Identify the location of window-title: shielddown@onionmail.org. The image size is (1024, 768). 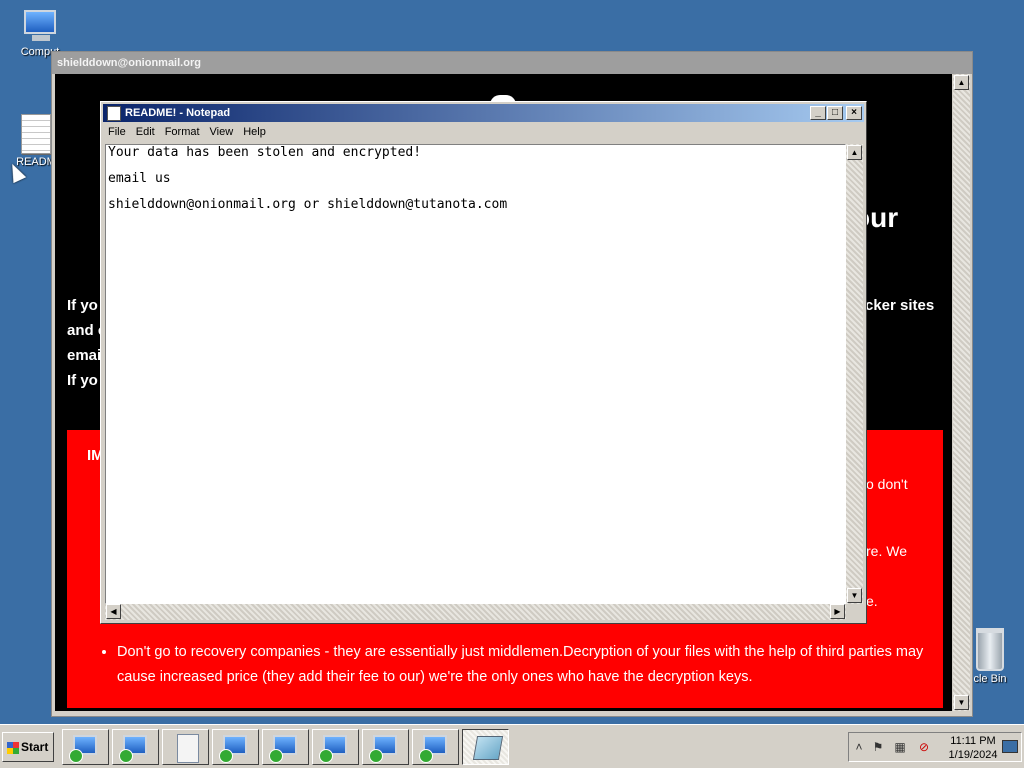
(512, 63).